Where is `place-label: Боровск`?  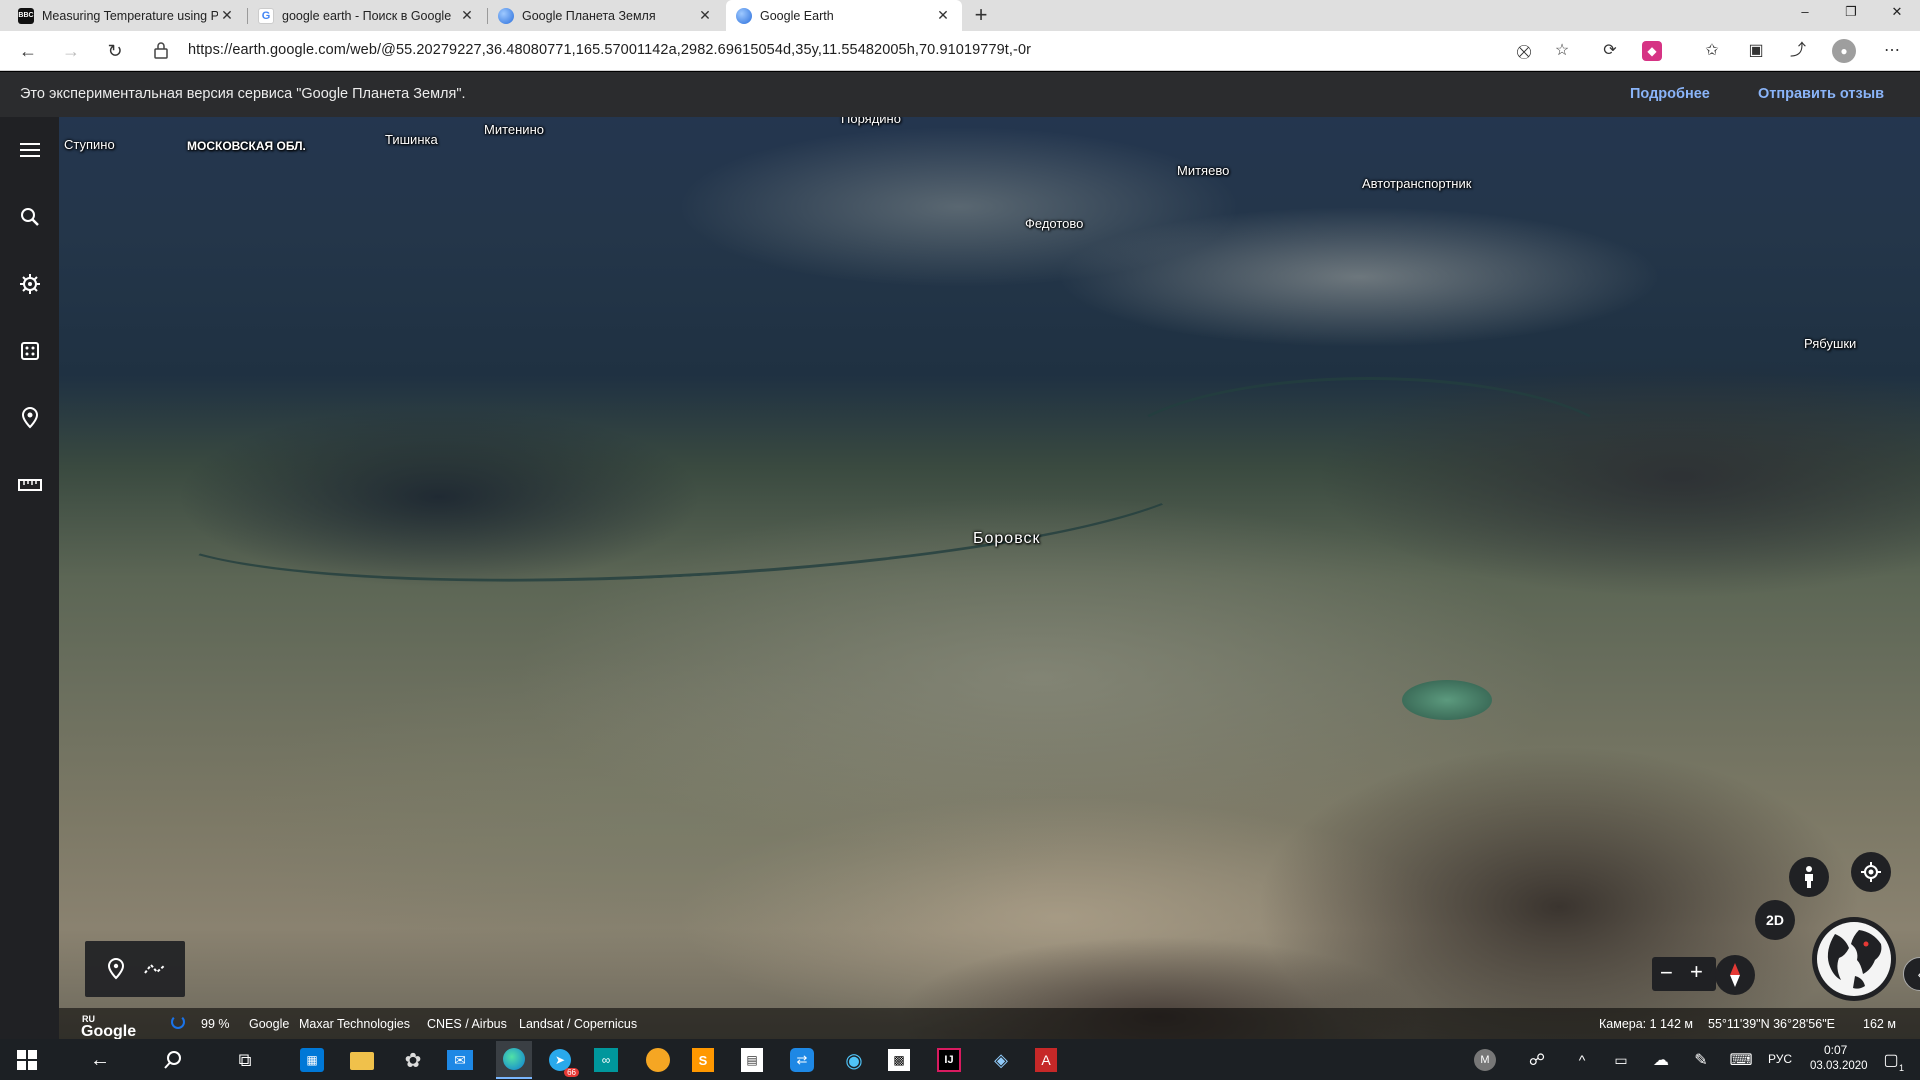
place-label: Боровск is located at coordinates (1007, 539).